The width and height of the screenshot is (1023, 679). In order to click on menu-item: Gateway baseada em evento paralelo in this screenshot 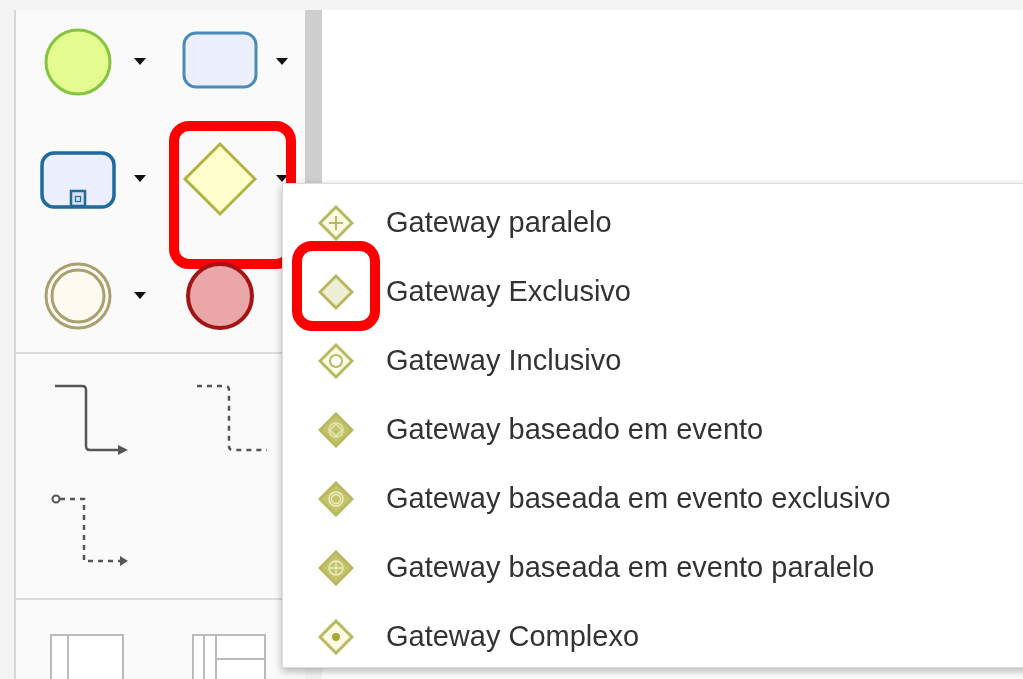, I will do `click(653, 567)`.